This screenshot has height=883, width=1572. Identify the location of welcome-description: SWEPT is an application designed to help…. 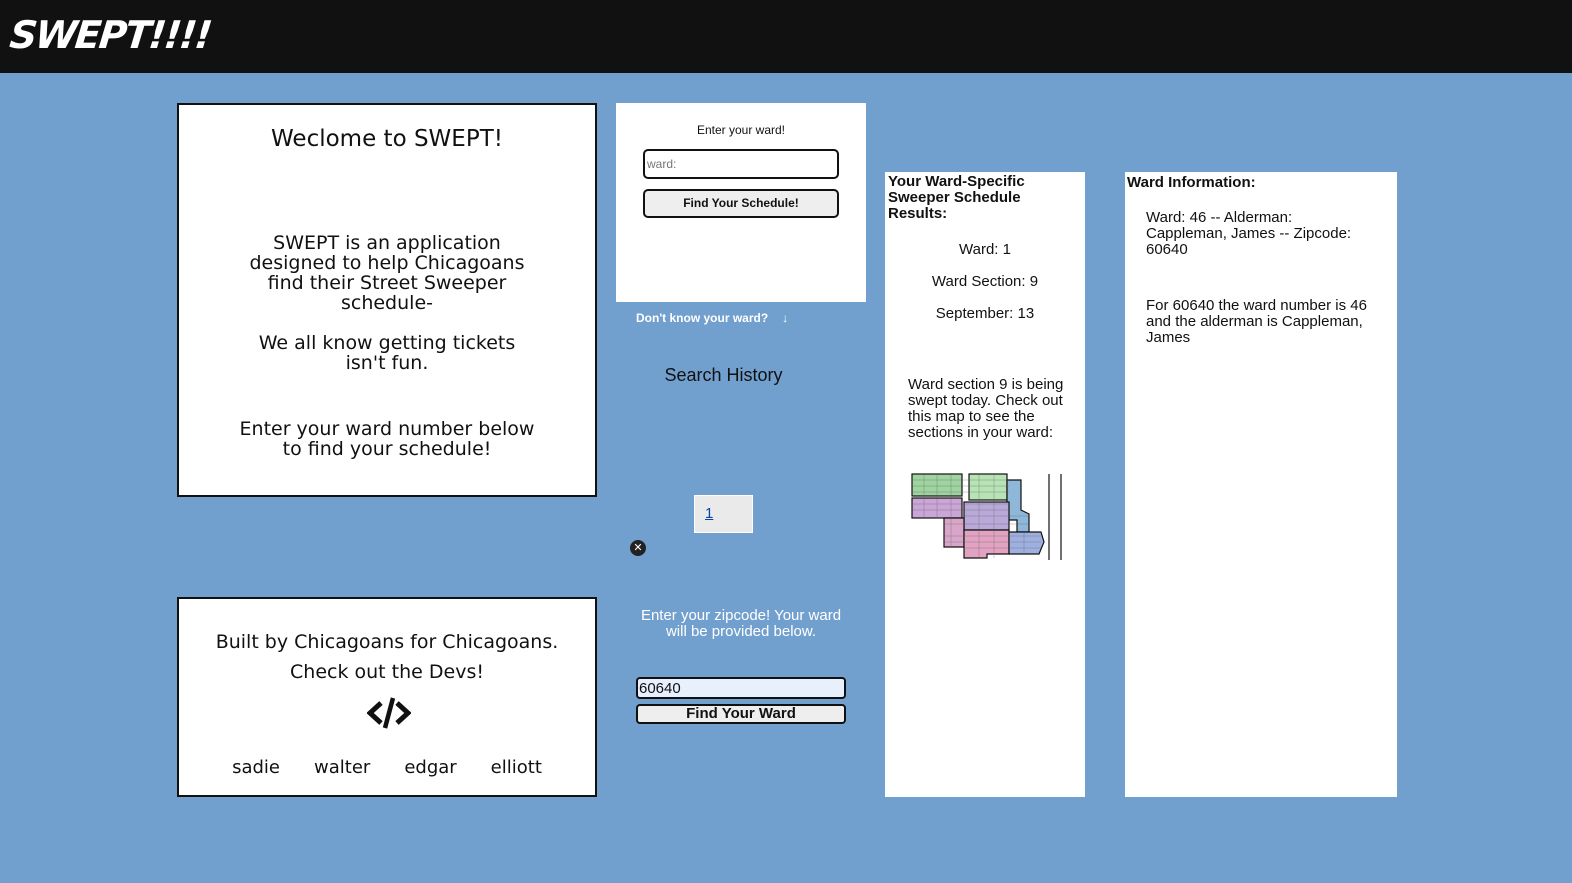
(387, 273).